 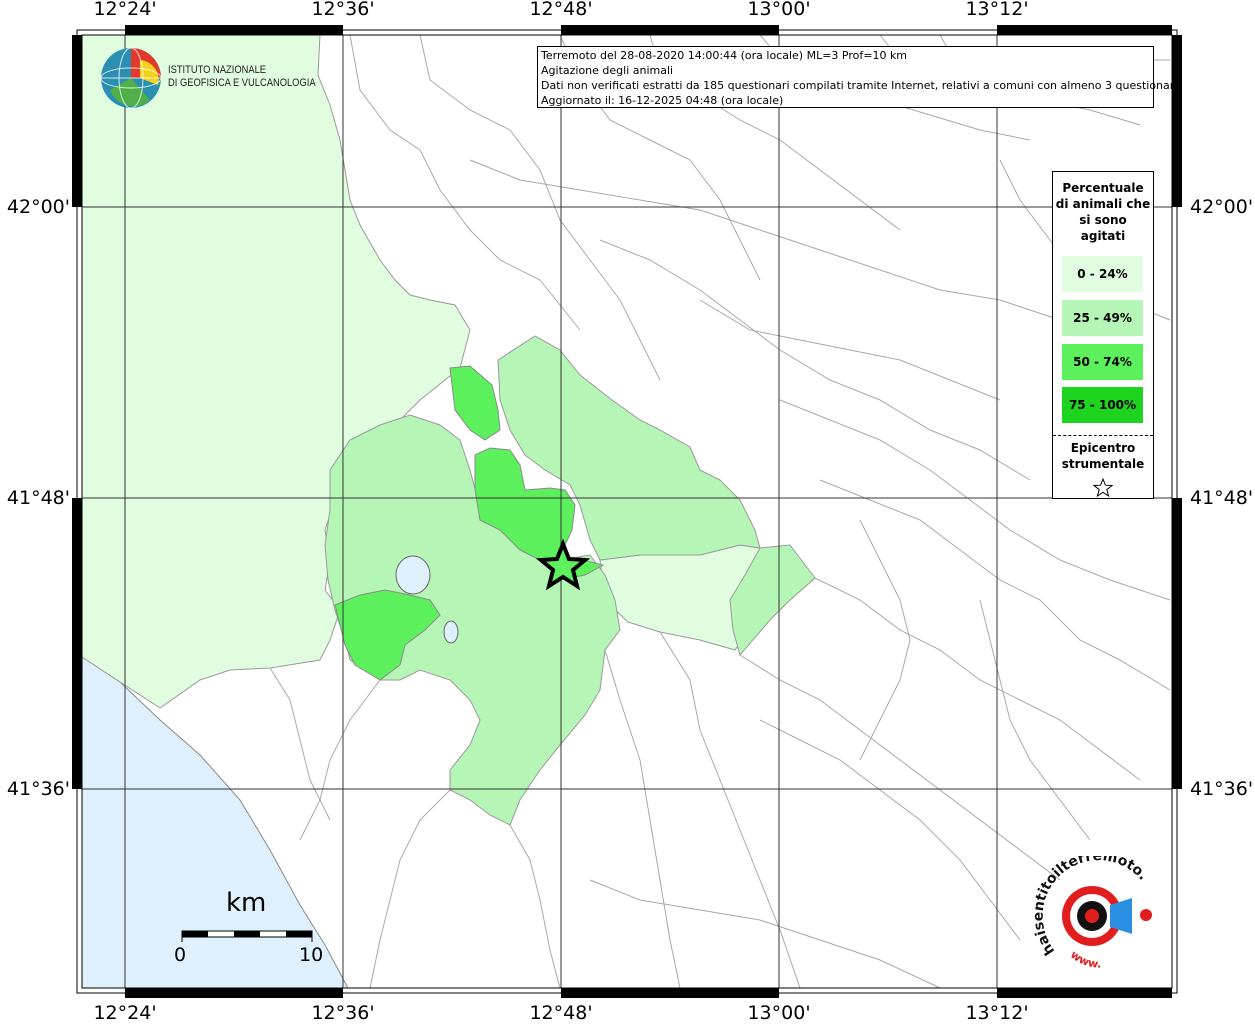 I want to click on bottom-tick-4: 13°00', so click(x=779, y=1013).